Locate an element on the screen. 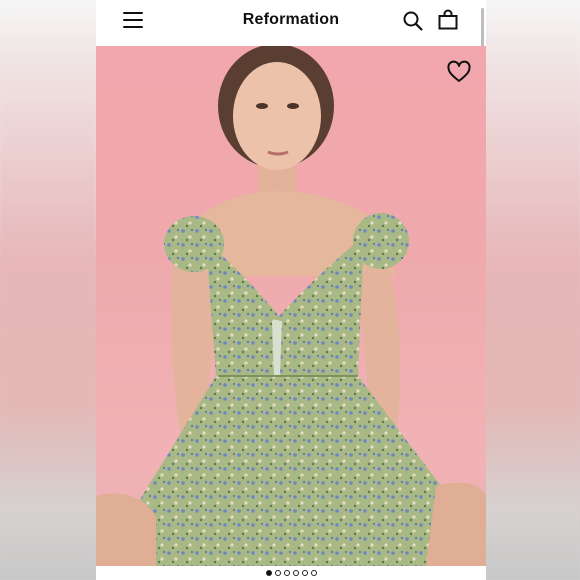 Image resolution: width=580 pixels, height=580 pixels. hamburger-menu-icon is located at coordinates (133, 20).